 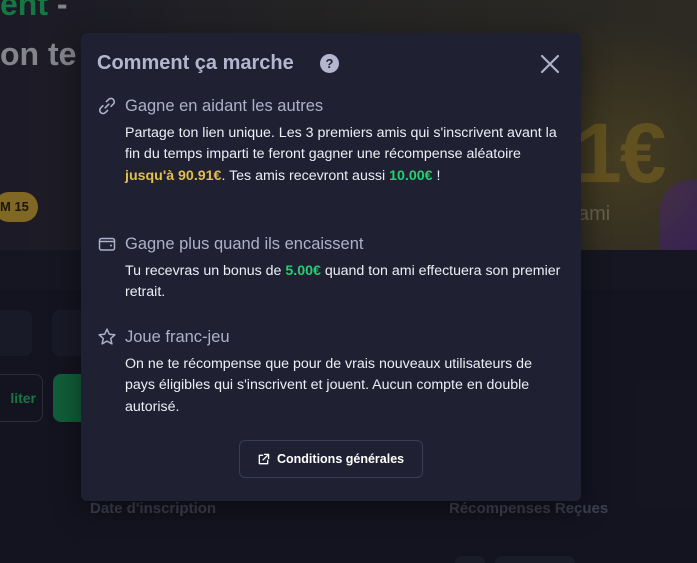 I want to click on terms-conditions-button: Conditions générales, so click(x=331, y=459).